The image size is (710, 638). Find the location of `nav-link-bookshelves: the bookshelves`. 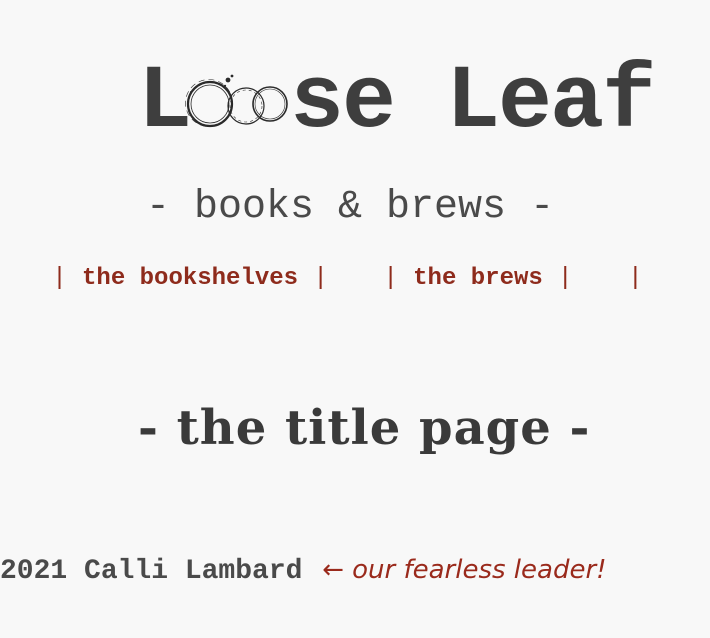

nav-link-bookshelves: the bookshelves is located at coordinates (190, 278).